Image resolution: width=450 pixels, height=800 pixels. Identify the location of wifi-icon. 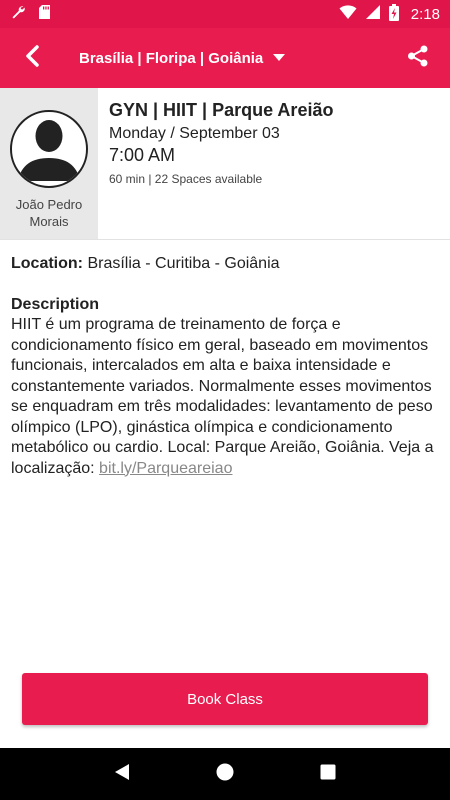
(348, 14).